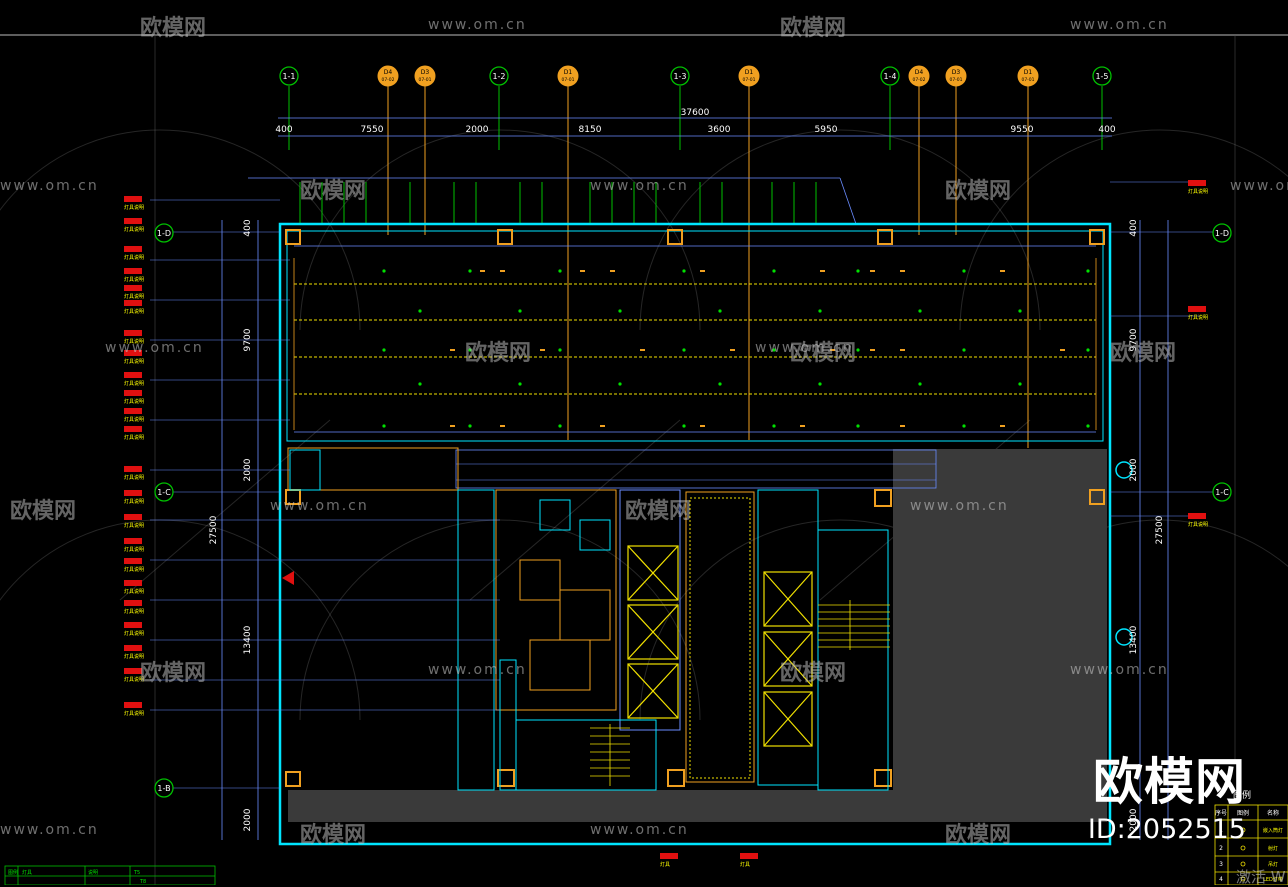 This screenshot has width=1288, height=887. What do you see at coordinates (669, 860) in the screenshot?
I see `fixture-tag-bottom: 灯具` at bounding box center [669, 860].